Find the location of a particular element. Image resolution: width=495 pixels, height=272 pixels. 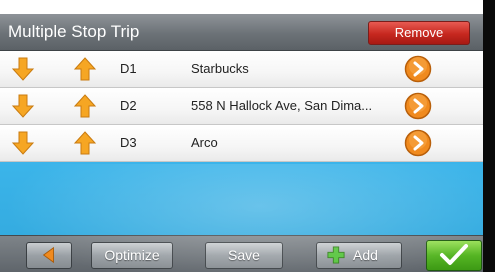

header-bar: Multiple Stop Trip Remove is located at coordinates (241, 32).